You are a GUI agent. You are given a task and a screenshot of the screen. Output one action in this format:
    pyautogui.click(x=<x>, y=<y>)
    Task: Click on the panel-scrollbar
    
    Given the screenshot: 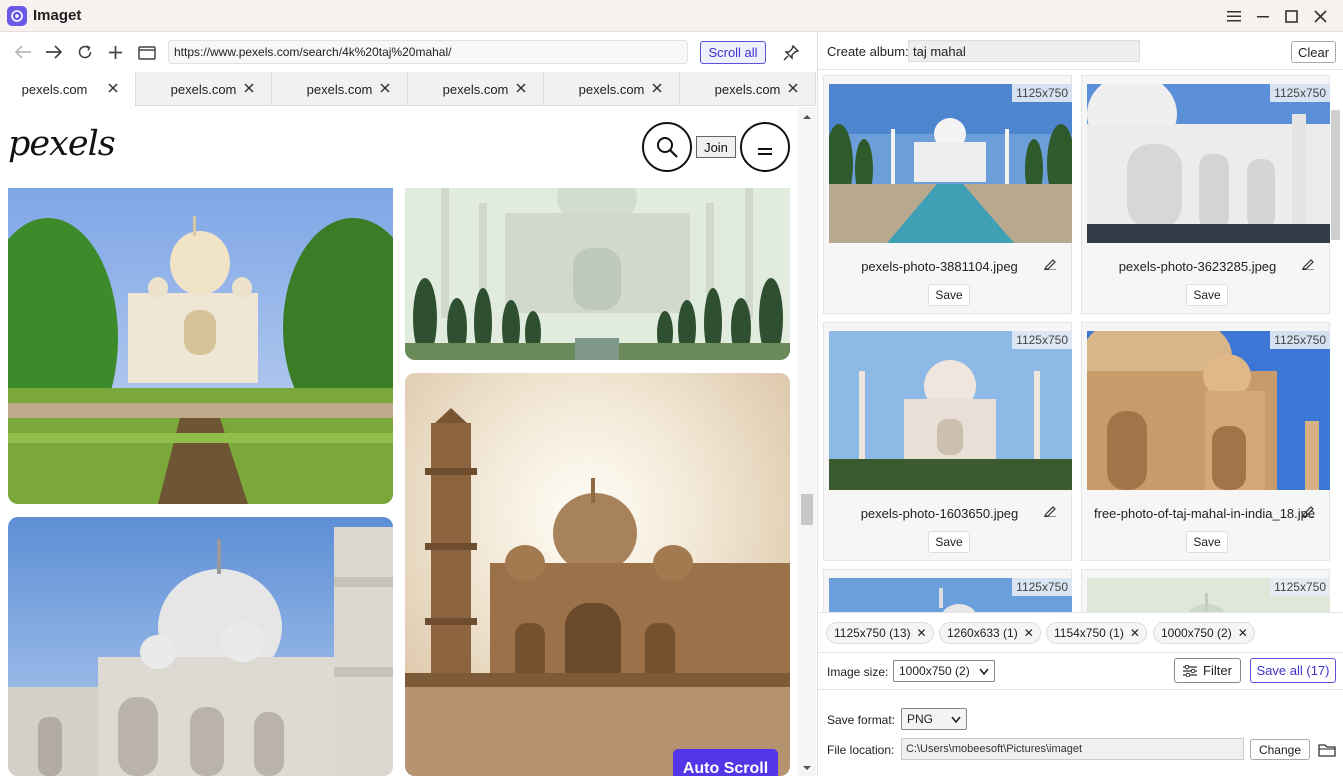 What is the action you would take?
    pyautogui.click(x=1335, y=361)
    